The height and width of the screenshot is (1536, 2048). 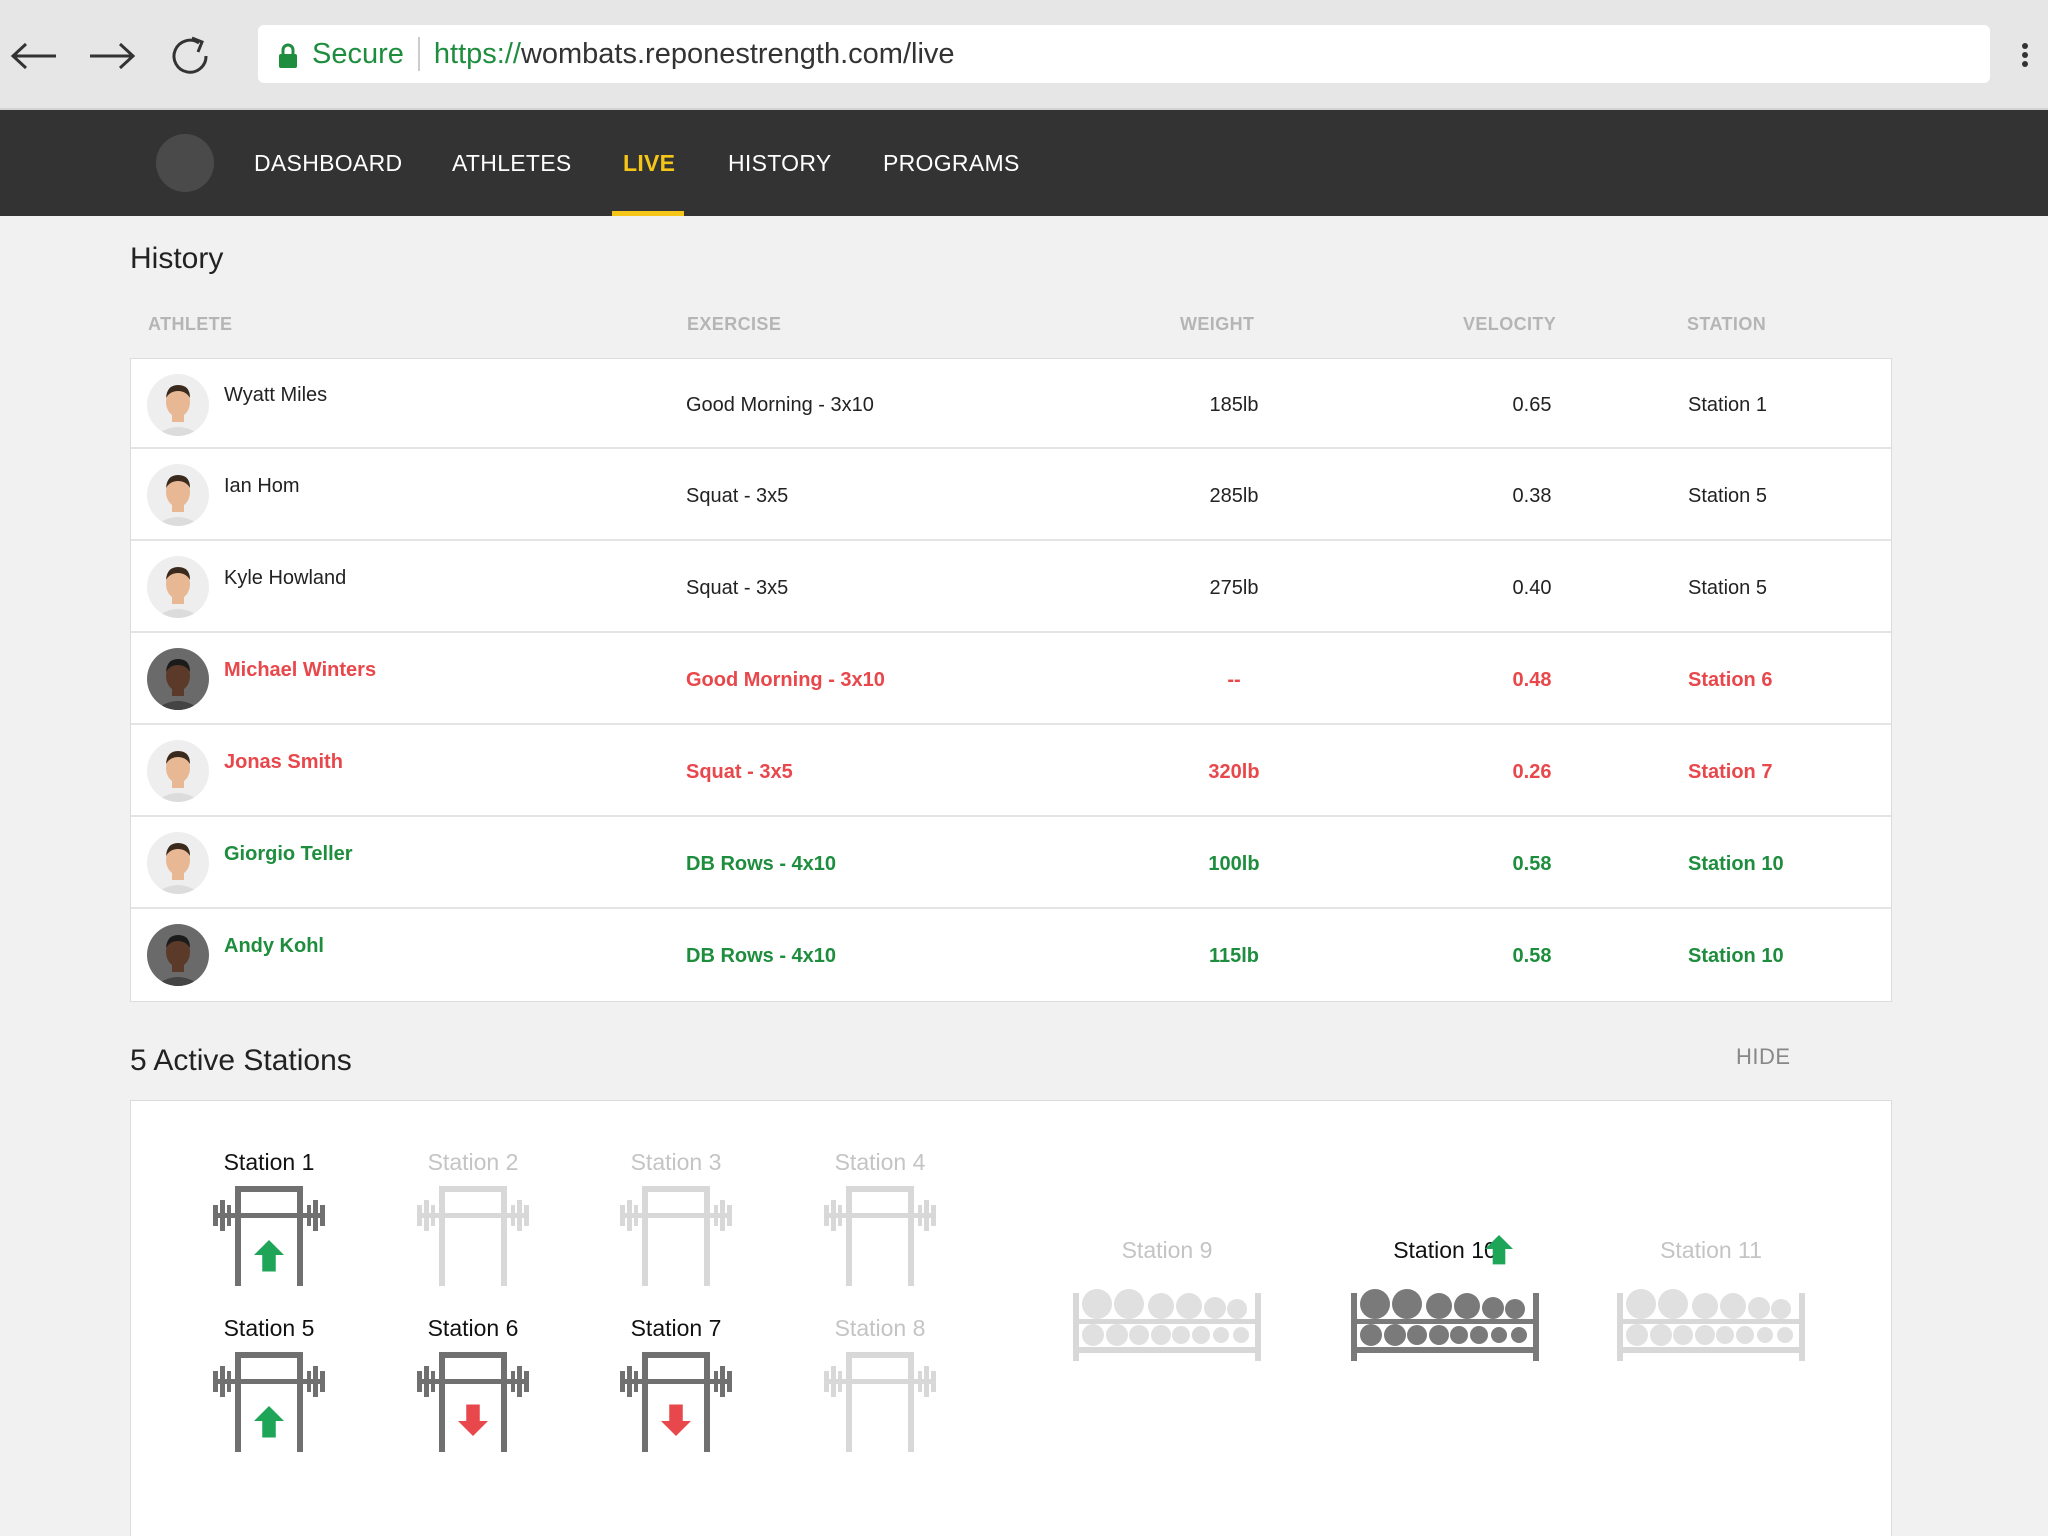 What do you see at coordinates (676, 1328) in the screenshot?
I see `station-label: Station 7` at bounding box center [676, 1328].